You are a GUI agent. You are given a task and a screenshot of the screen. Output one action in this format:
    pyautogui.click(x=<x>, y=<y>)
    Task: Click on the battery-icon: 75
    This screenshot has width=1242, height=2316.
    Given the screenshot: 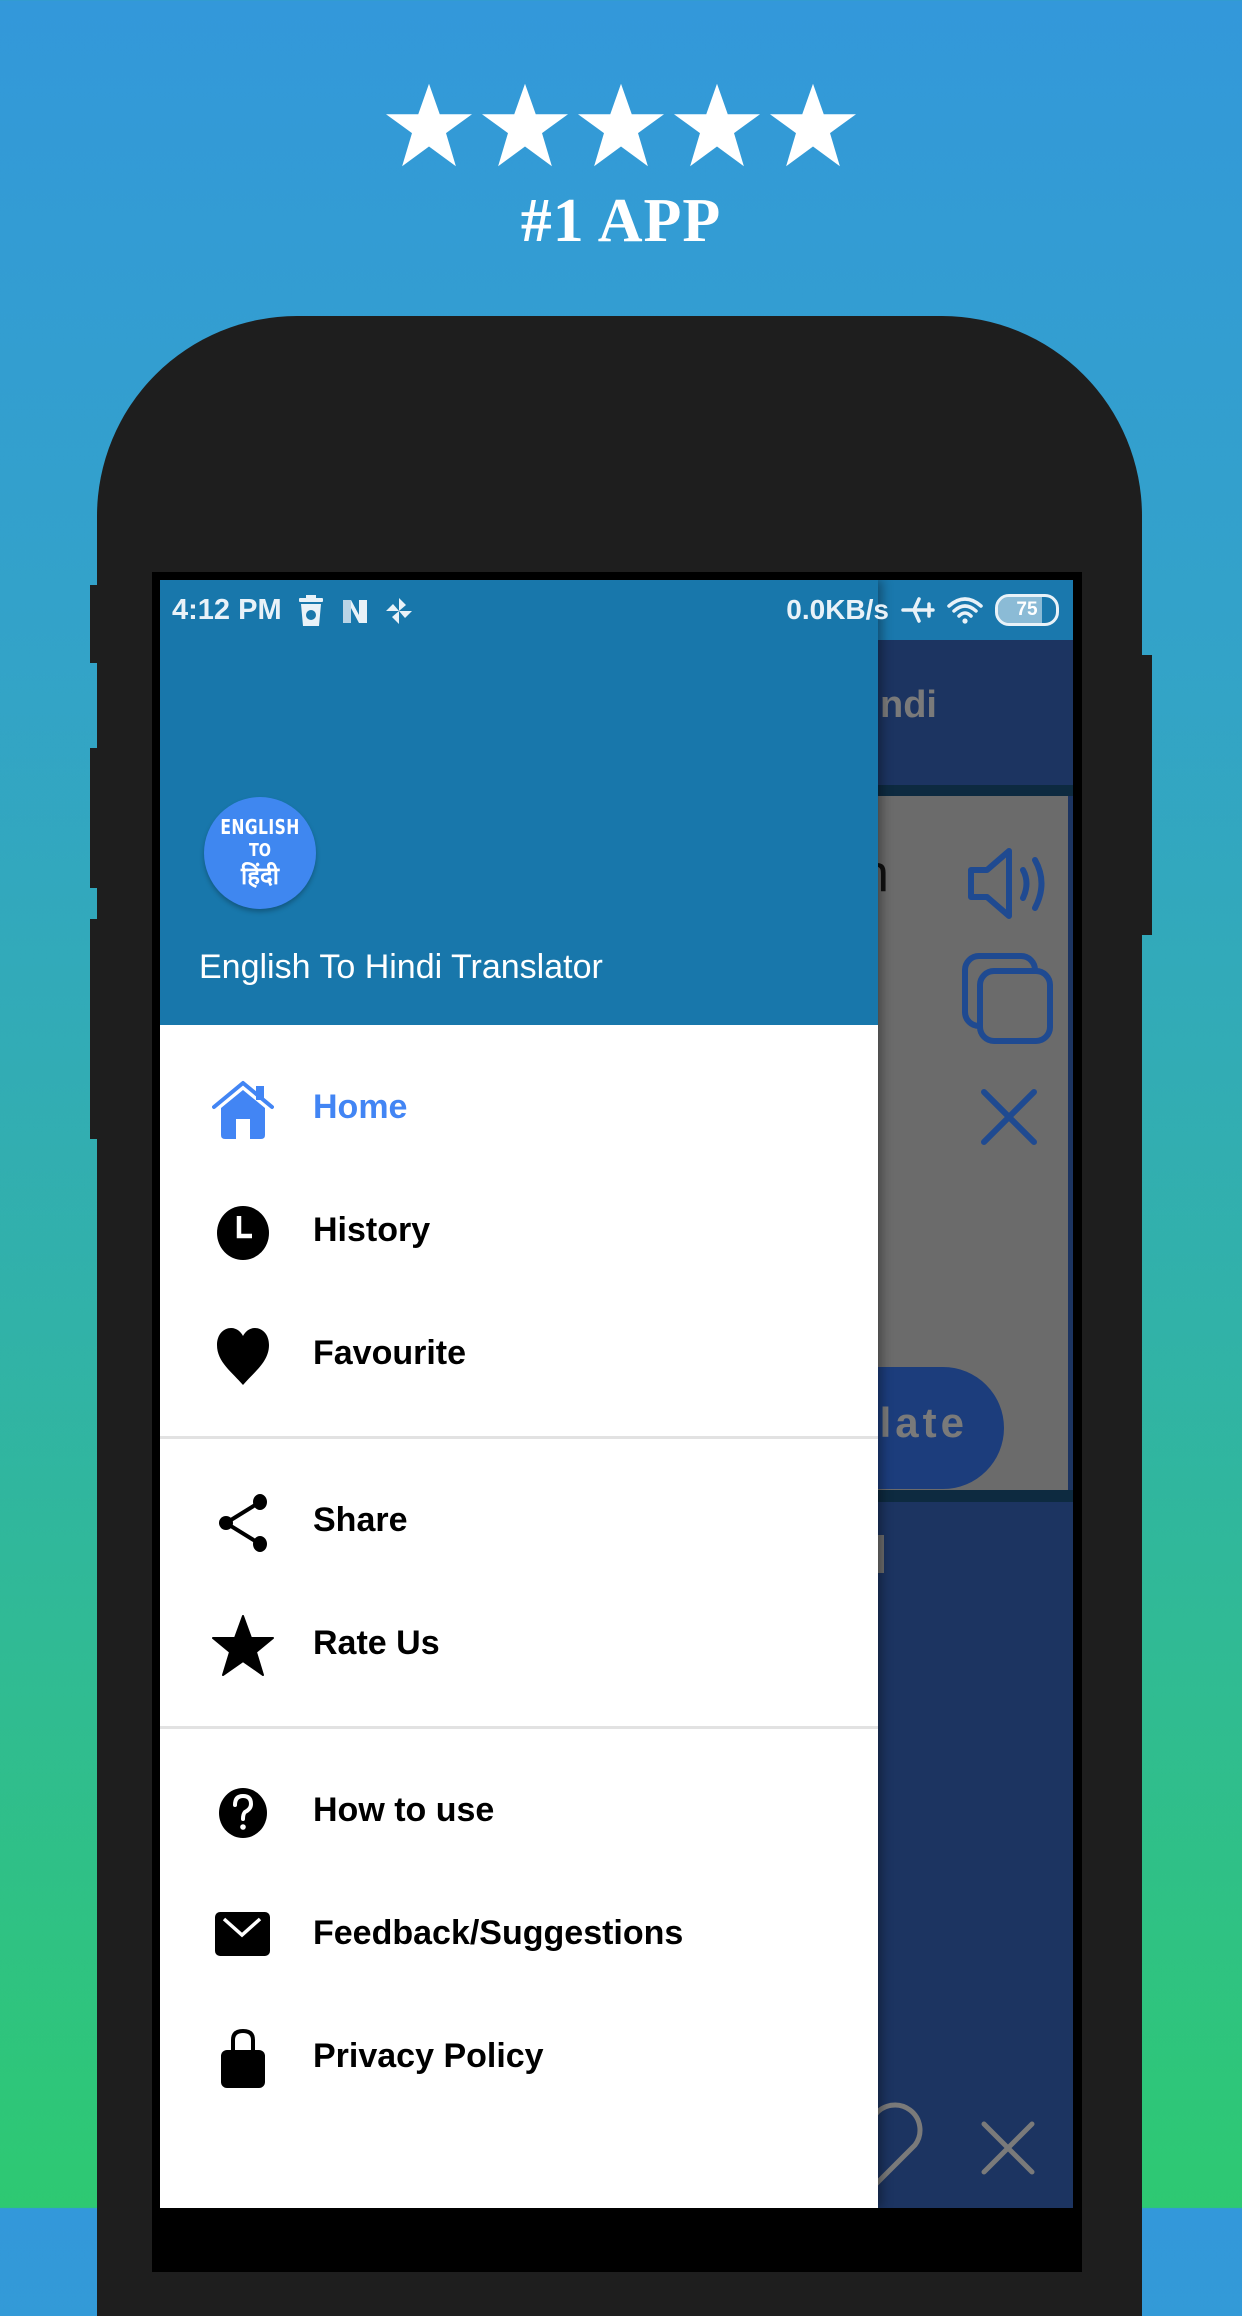 What is the action you would take?
    pyautogui.click(x=1027, y=610)
    